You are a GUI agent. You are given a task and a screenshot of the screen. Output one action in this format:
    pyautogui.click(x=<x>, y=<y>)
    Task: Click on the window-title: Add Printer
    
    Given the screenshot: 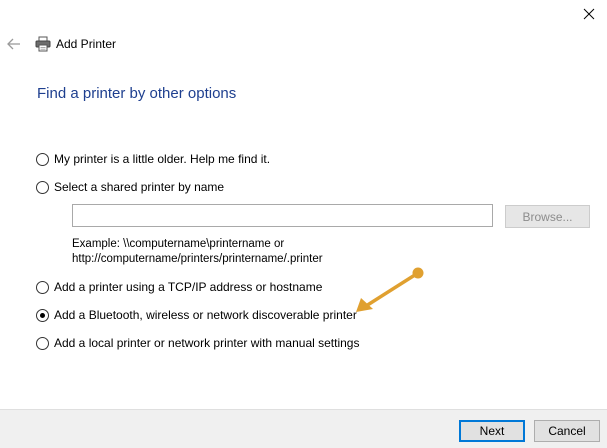 What is the action you would take?
    pyautogui.click(x=86, y=44)
    